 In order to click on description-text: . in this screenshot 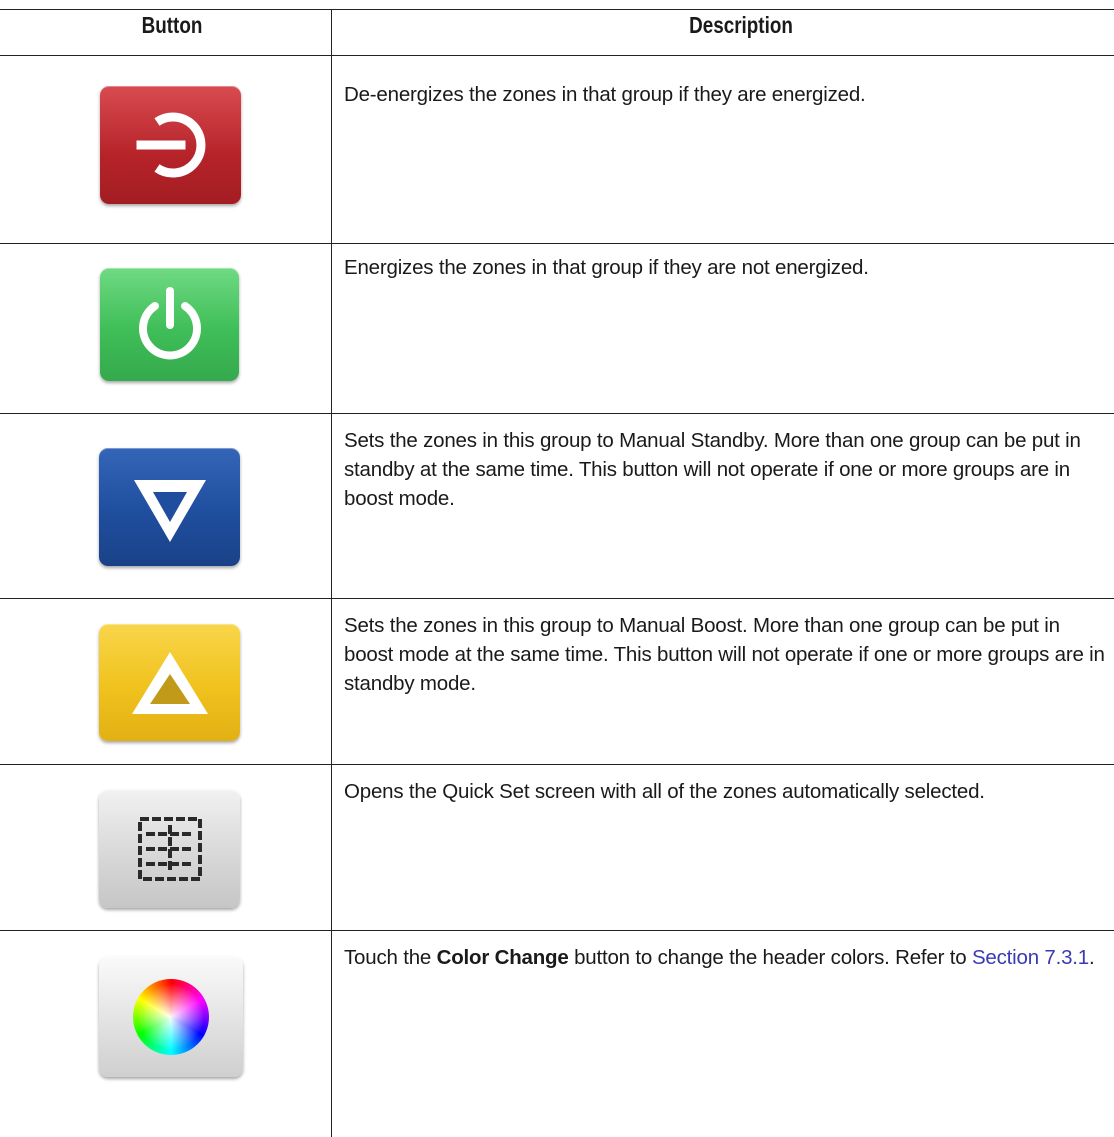, I will do `click(1092, 957)`.